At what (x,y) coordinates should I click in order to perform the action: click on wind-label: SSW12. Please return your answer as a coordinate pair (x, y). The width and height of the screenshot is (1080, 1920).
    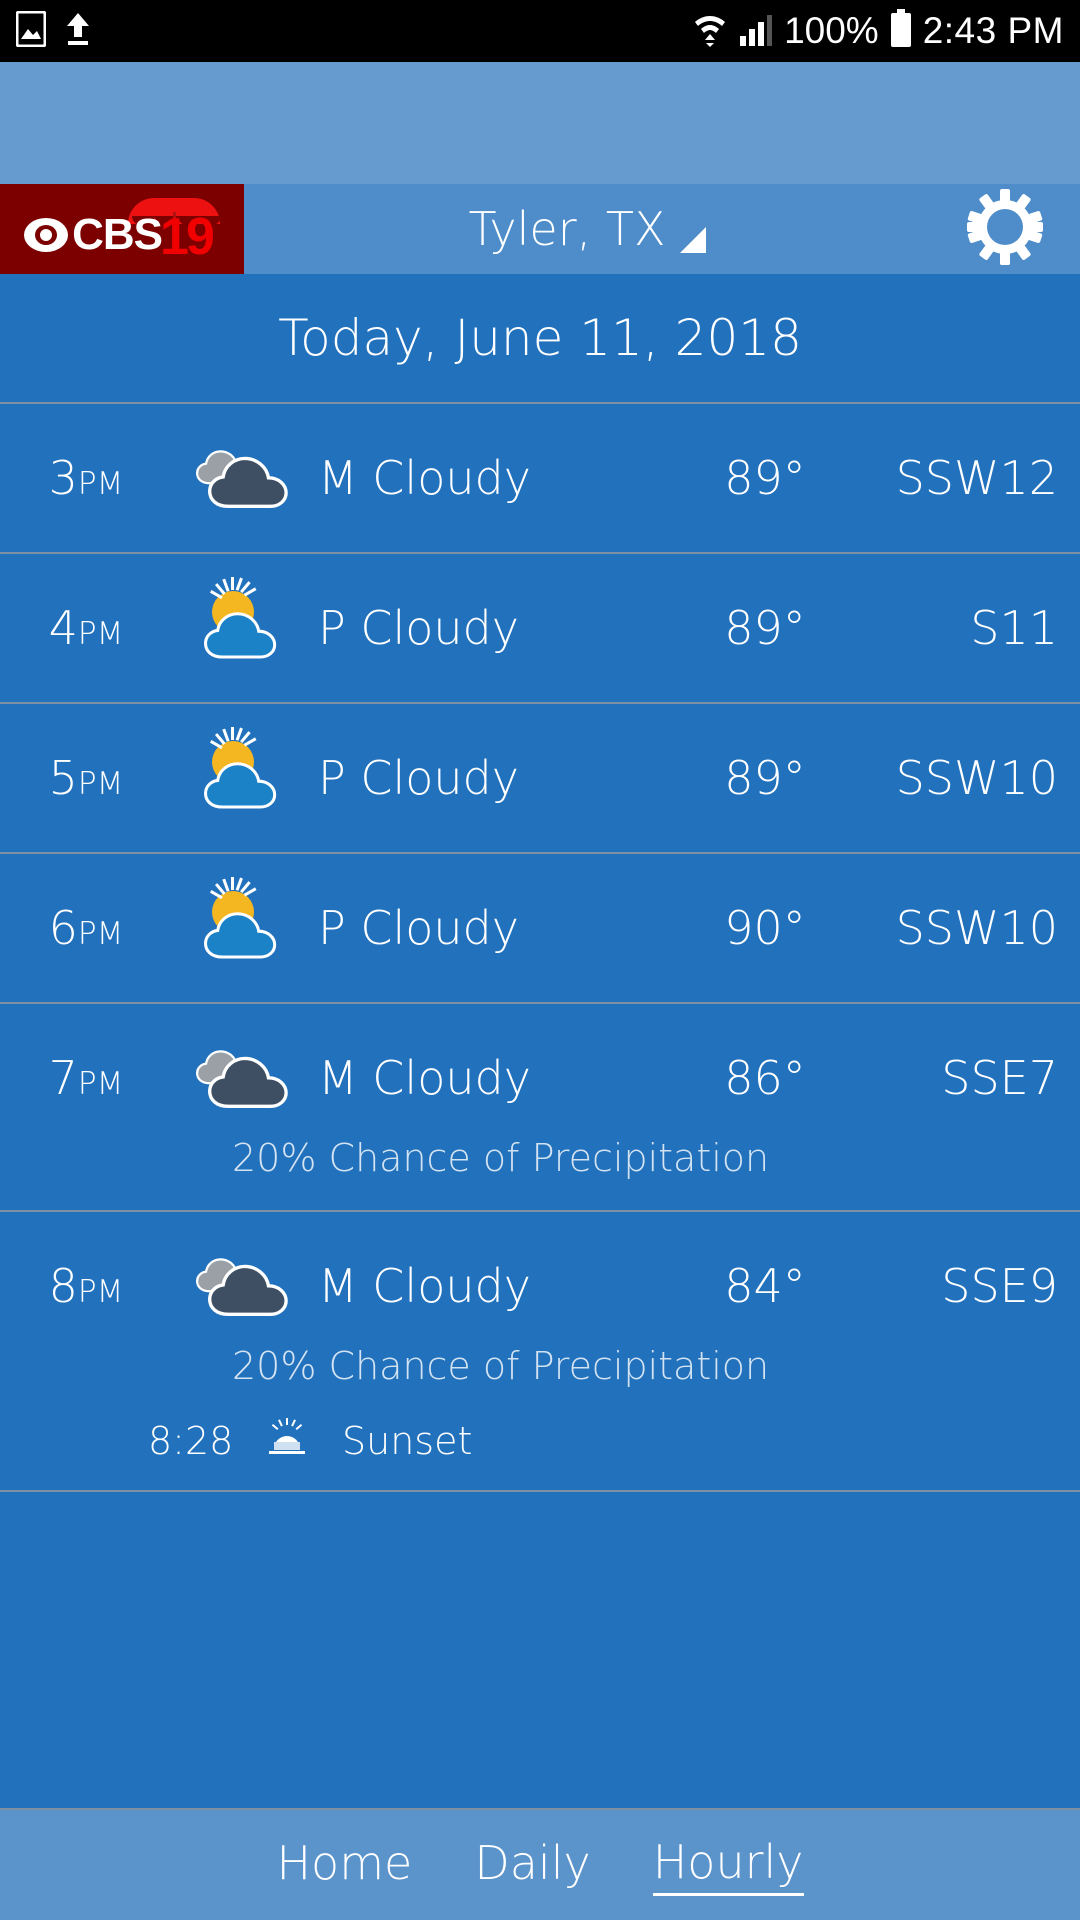
    Looking at the image, I should click on (976, 478).